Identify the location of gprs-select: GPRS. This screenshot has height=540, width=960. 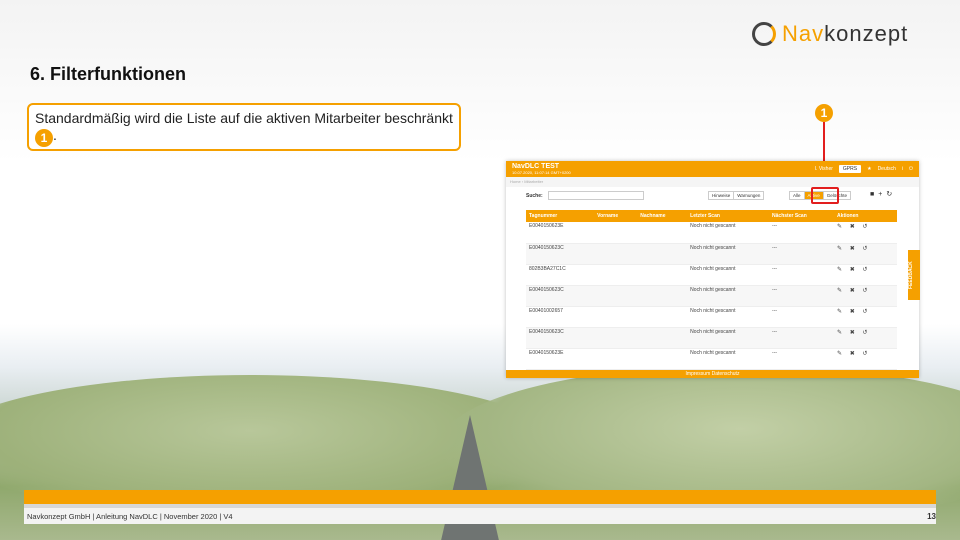
(850, 169).